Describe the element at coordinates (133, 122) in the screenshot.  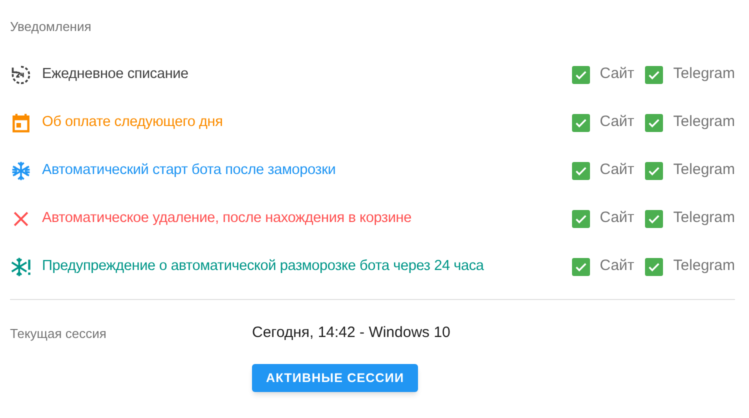
I see `notification-label: Об оплате следующего дня` at that location.